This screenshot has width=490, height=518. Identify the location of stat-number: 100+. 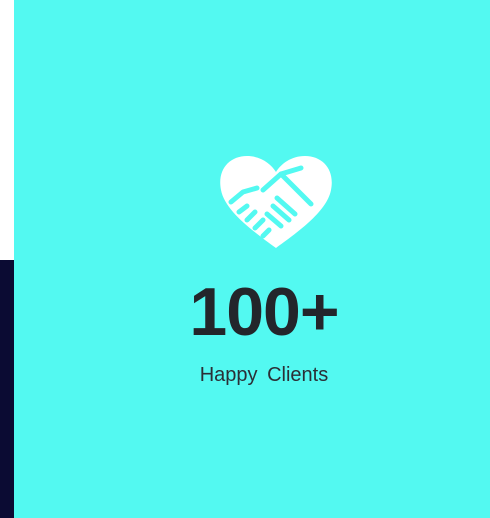
(264, 312).